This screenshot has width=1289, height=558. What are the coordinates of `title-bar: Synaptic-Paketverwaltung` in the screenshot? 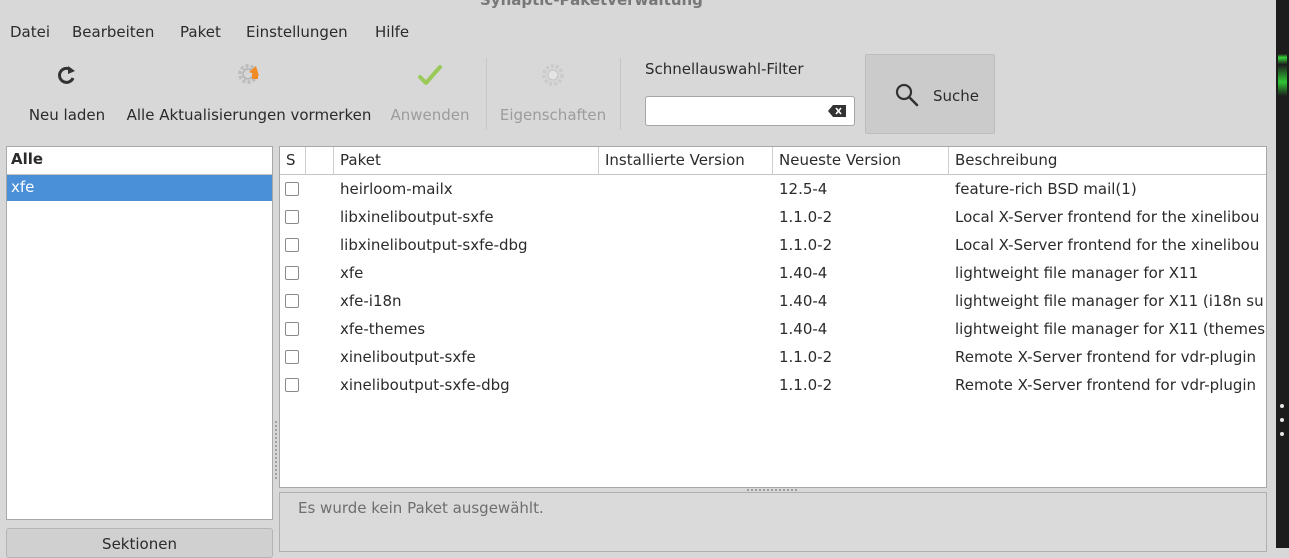 It's located at (638, 8).